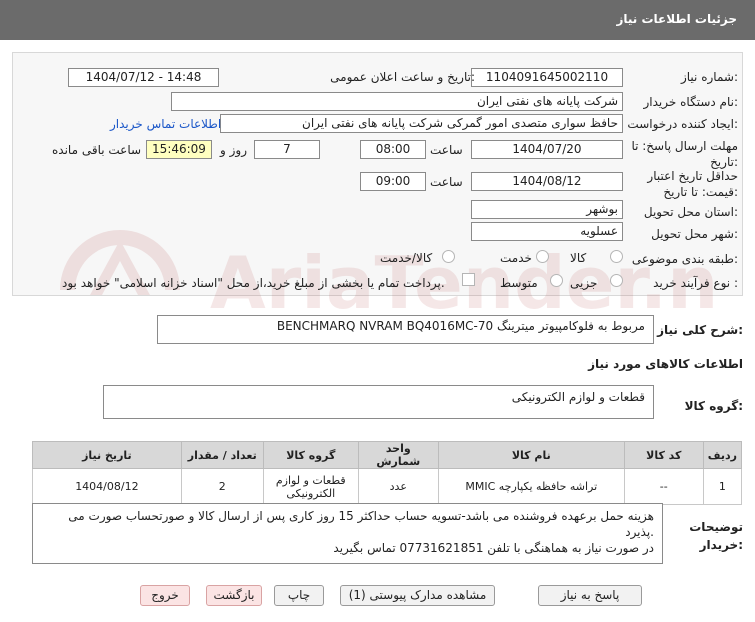 The width and height of the screenshot is (755, 622). What do you see at coordinates (222, 455) in the screenshot?
I see `col-qty: تعداد / مقدار` at bounding box center [222, 455].